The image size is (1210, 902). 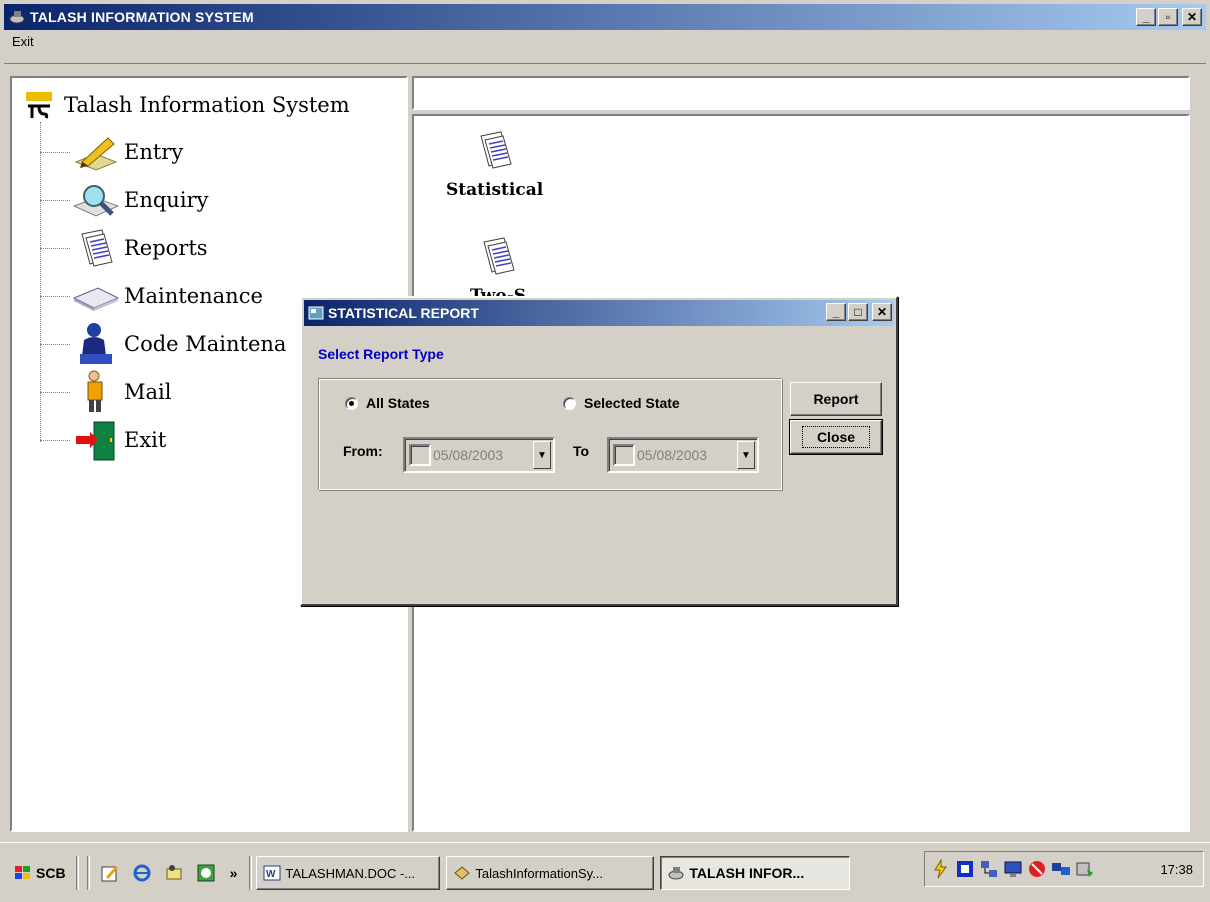 I want to click on radio-unchecked-icon, so click(x=569, y=403).